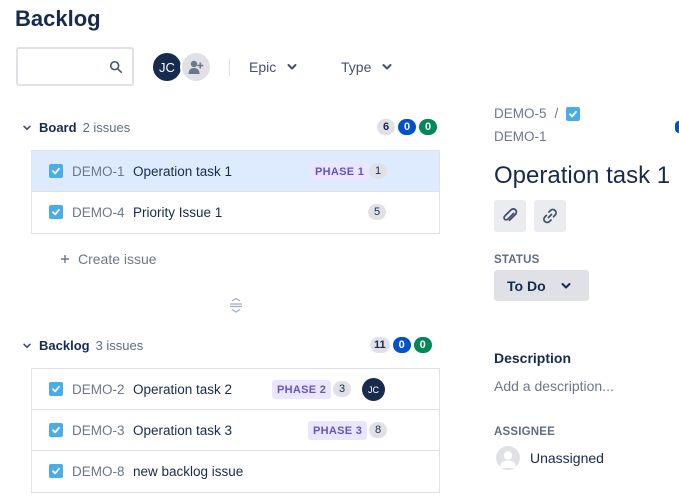  I want to click on issue-title: Operation task 1, so click(582, 176).